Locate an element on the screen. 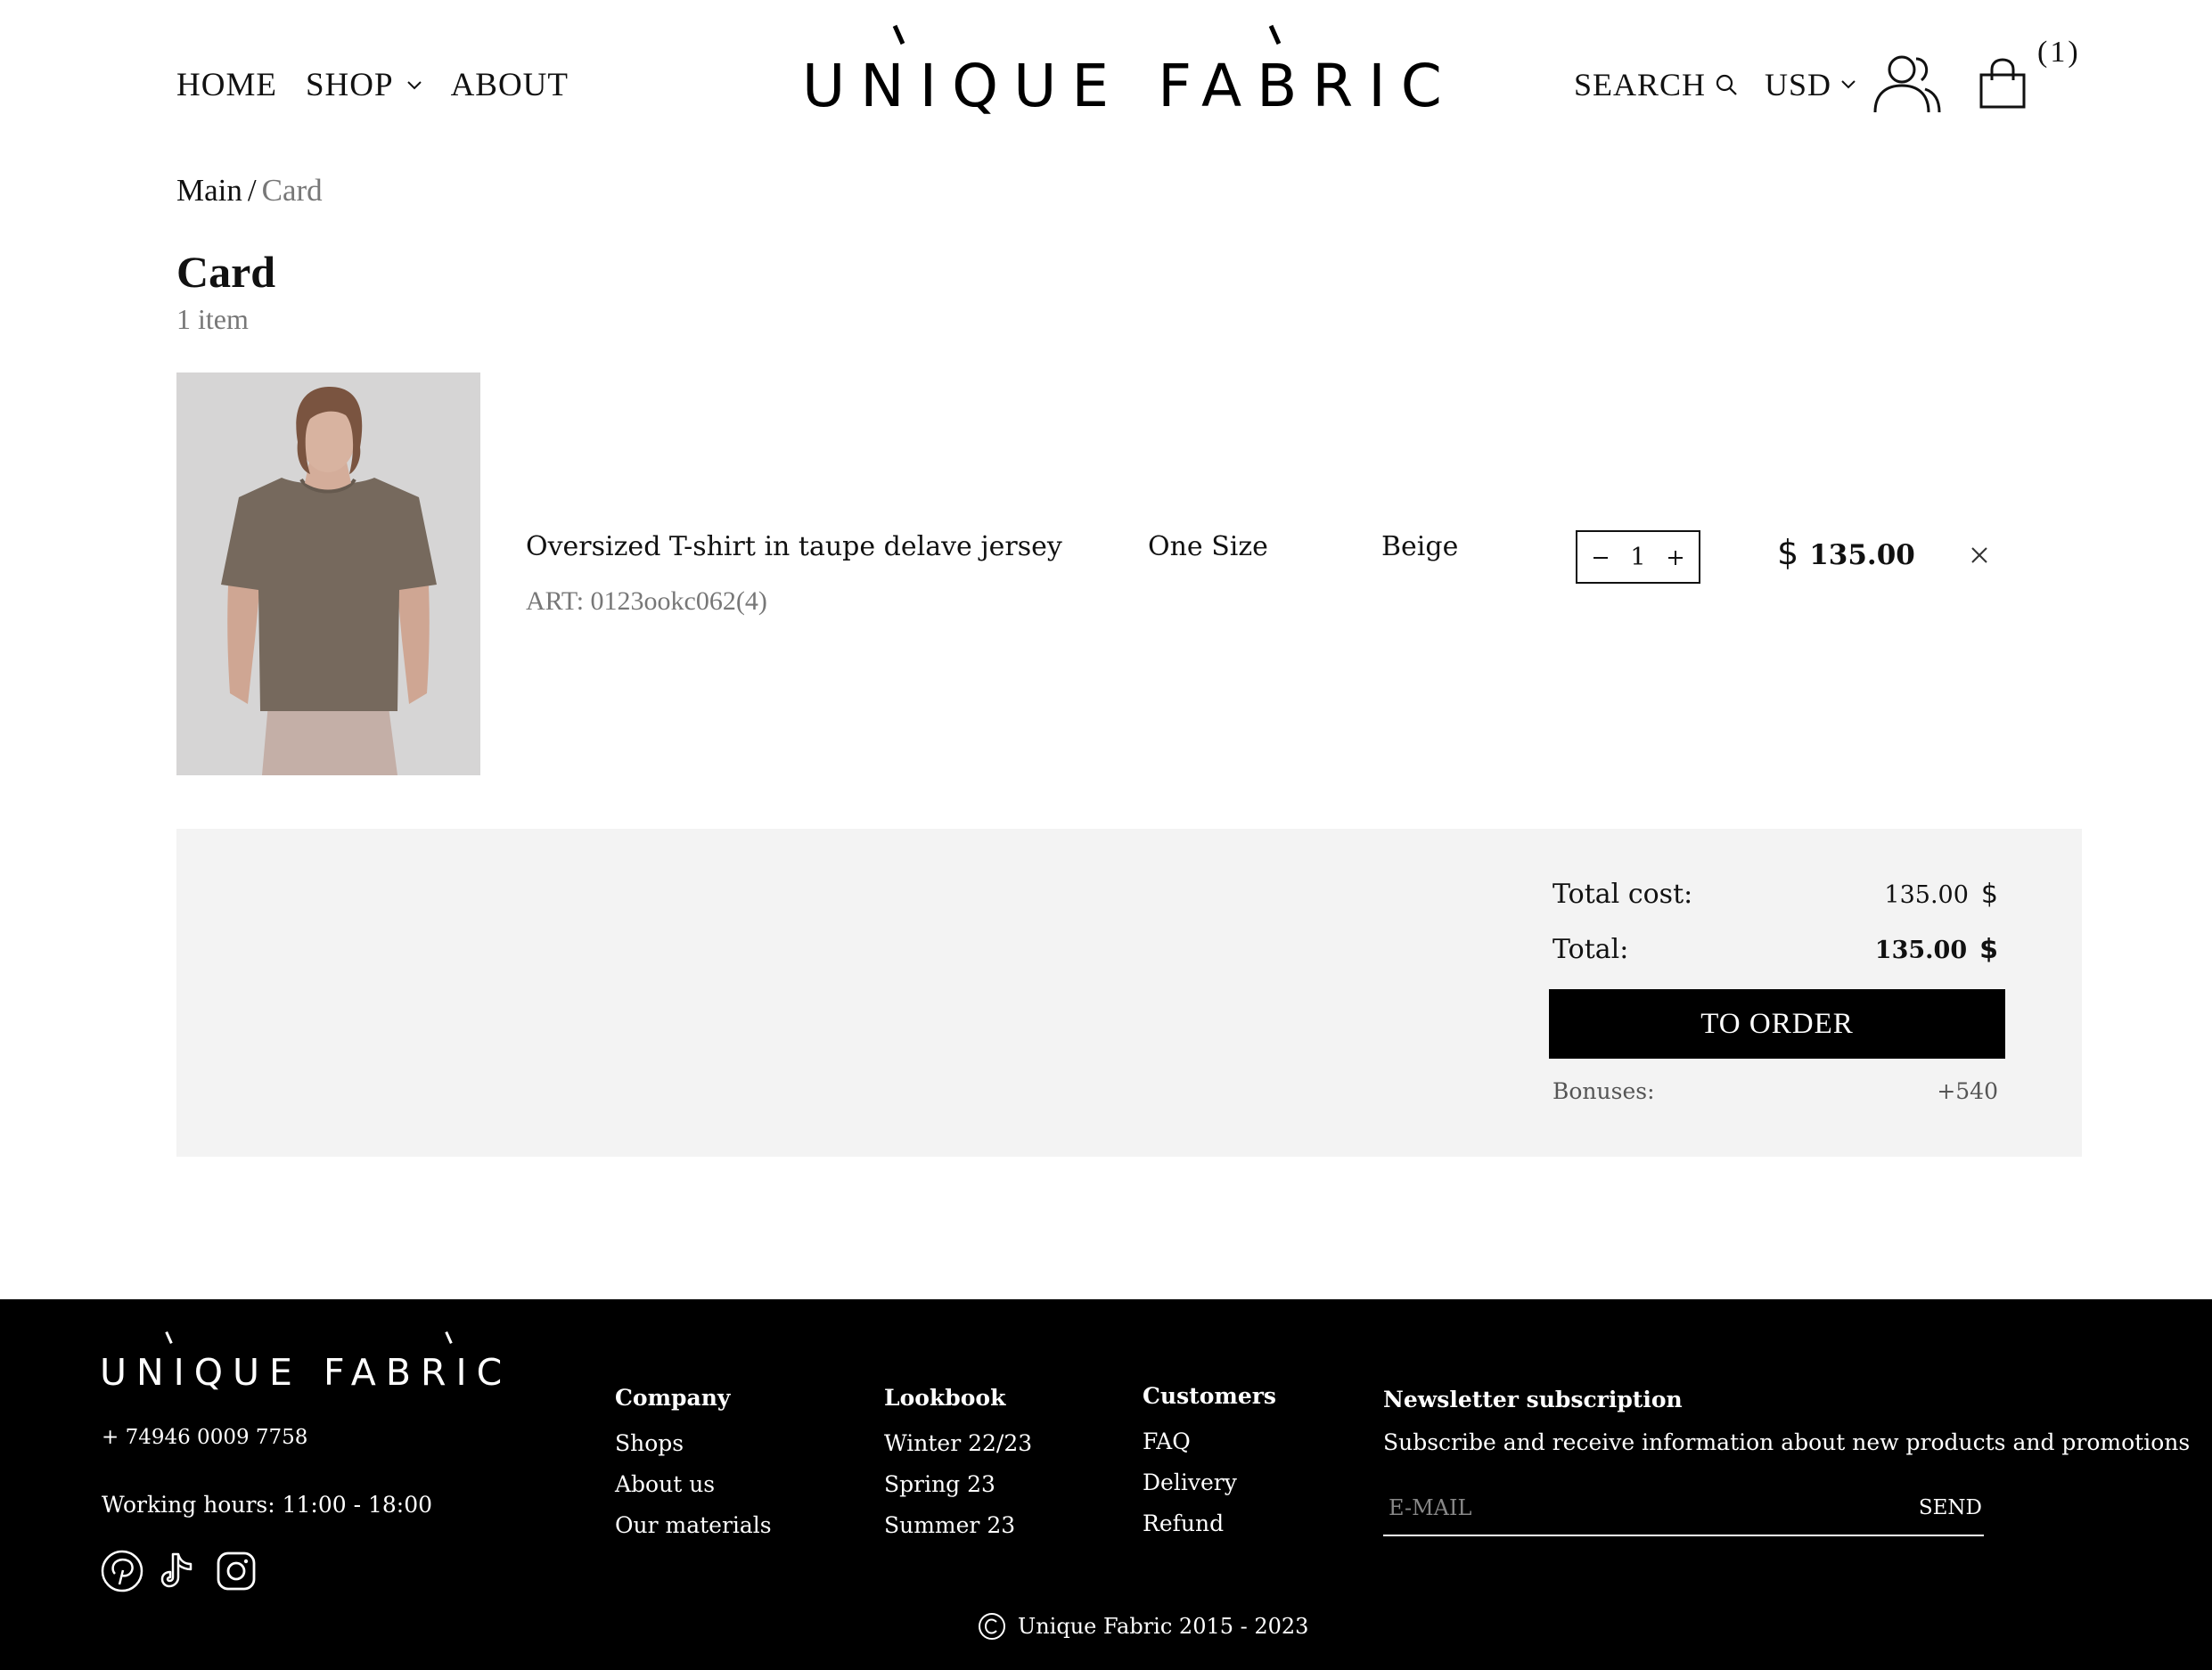  footer-link-summer: Summer 23 is located at coordinates (958, 1525).